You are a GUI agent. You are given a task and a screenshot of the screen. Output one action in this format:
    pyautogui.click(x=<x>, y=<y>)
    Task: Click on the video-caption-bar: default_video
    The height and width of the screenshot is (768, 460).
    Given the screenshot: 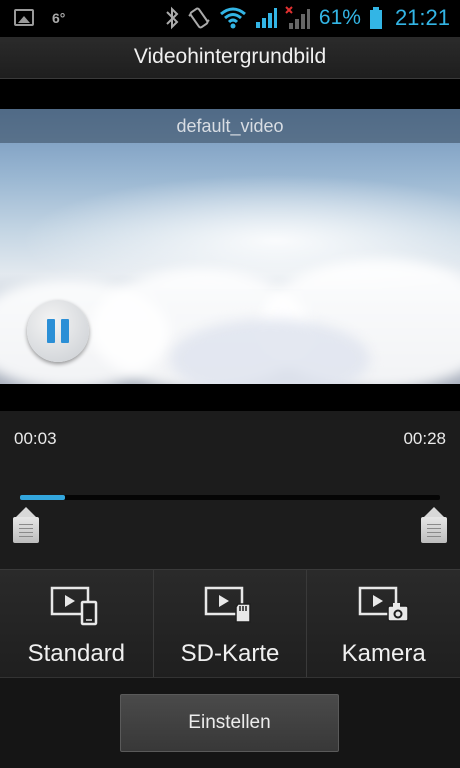 What is the action you would take?
    pyautogui.click(x=230, y=126)
    